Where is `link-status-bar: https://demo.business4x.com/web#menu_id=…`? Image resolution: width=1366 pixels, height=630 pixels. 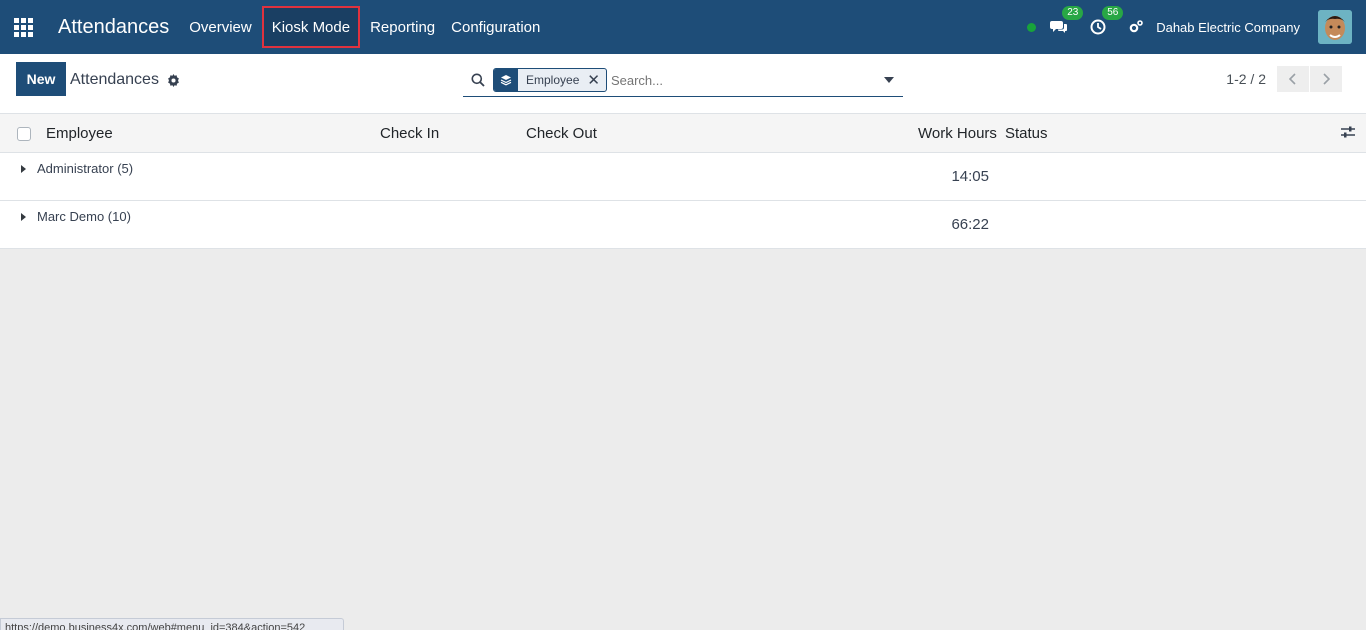 link-status-bar: https://demo.business4x.com/web#menu_id=… is located at coordinates (172, 624).